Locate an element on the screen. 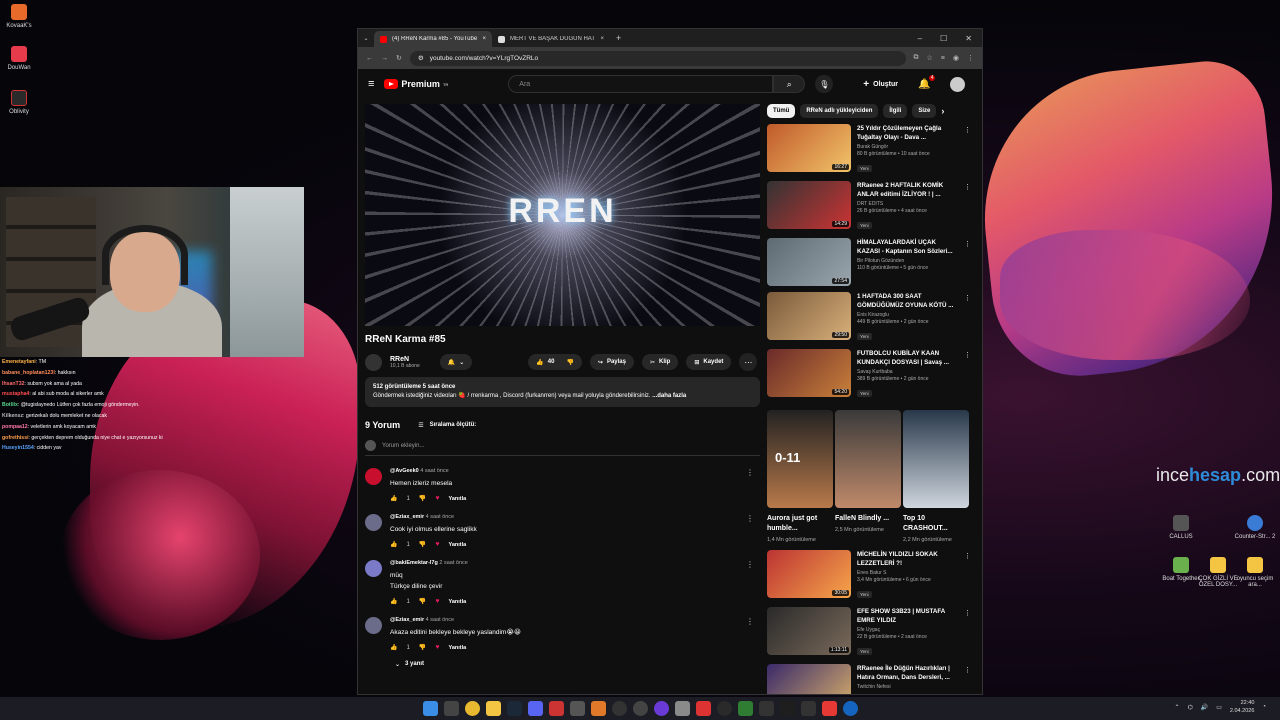  search-button: ⌕ is located at coordinates (789, 84).